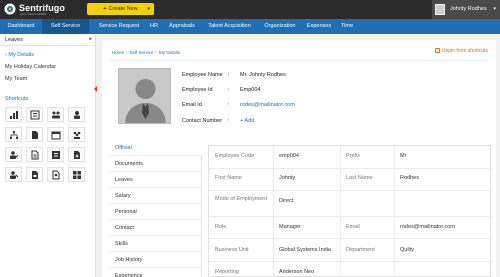 The image size is (500, 277). I want to click on tab-job-history: Job History, so click(156, 260).